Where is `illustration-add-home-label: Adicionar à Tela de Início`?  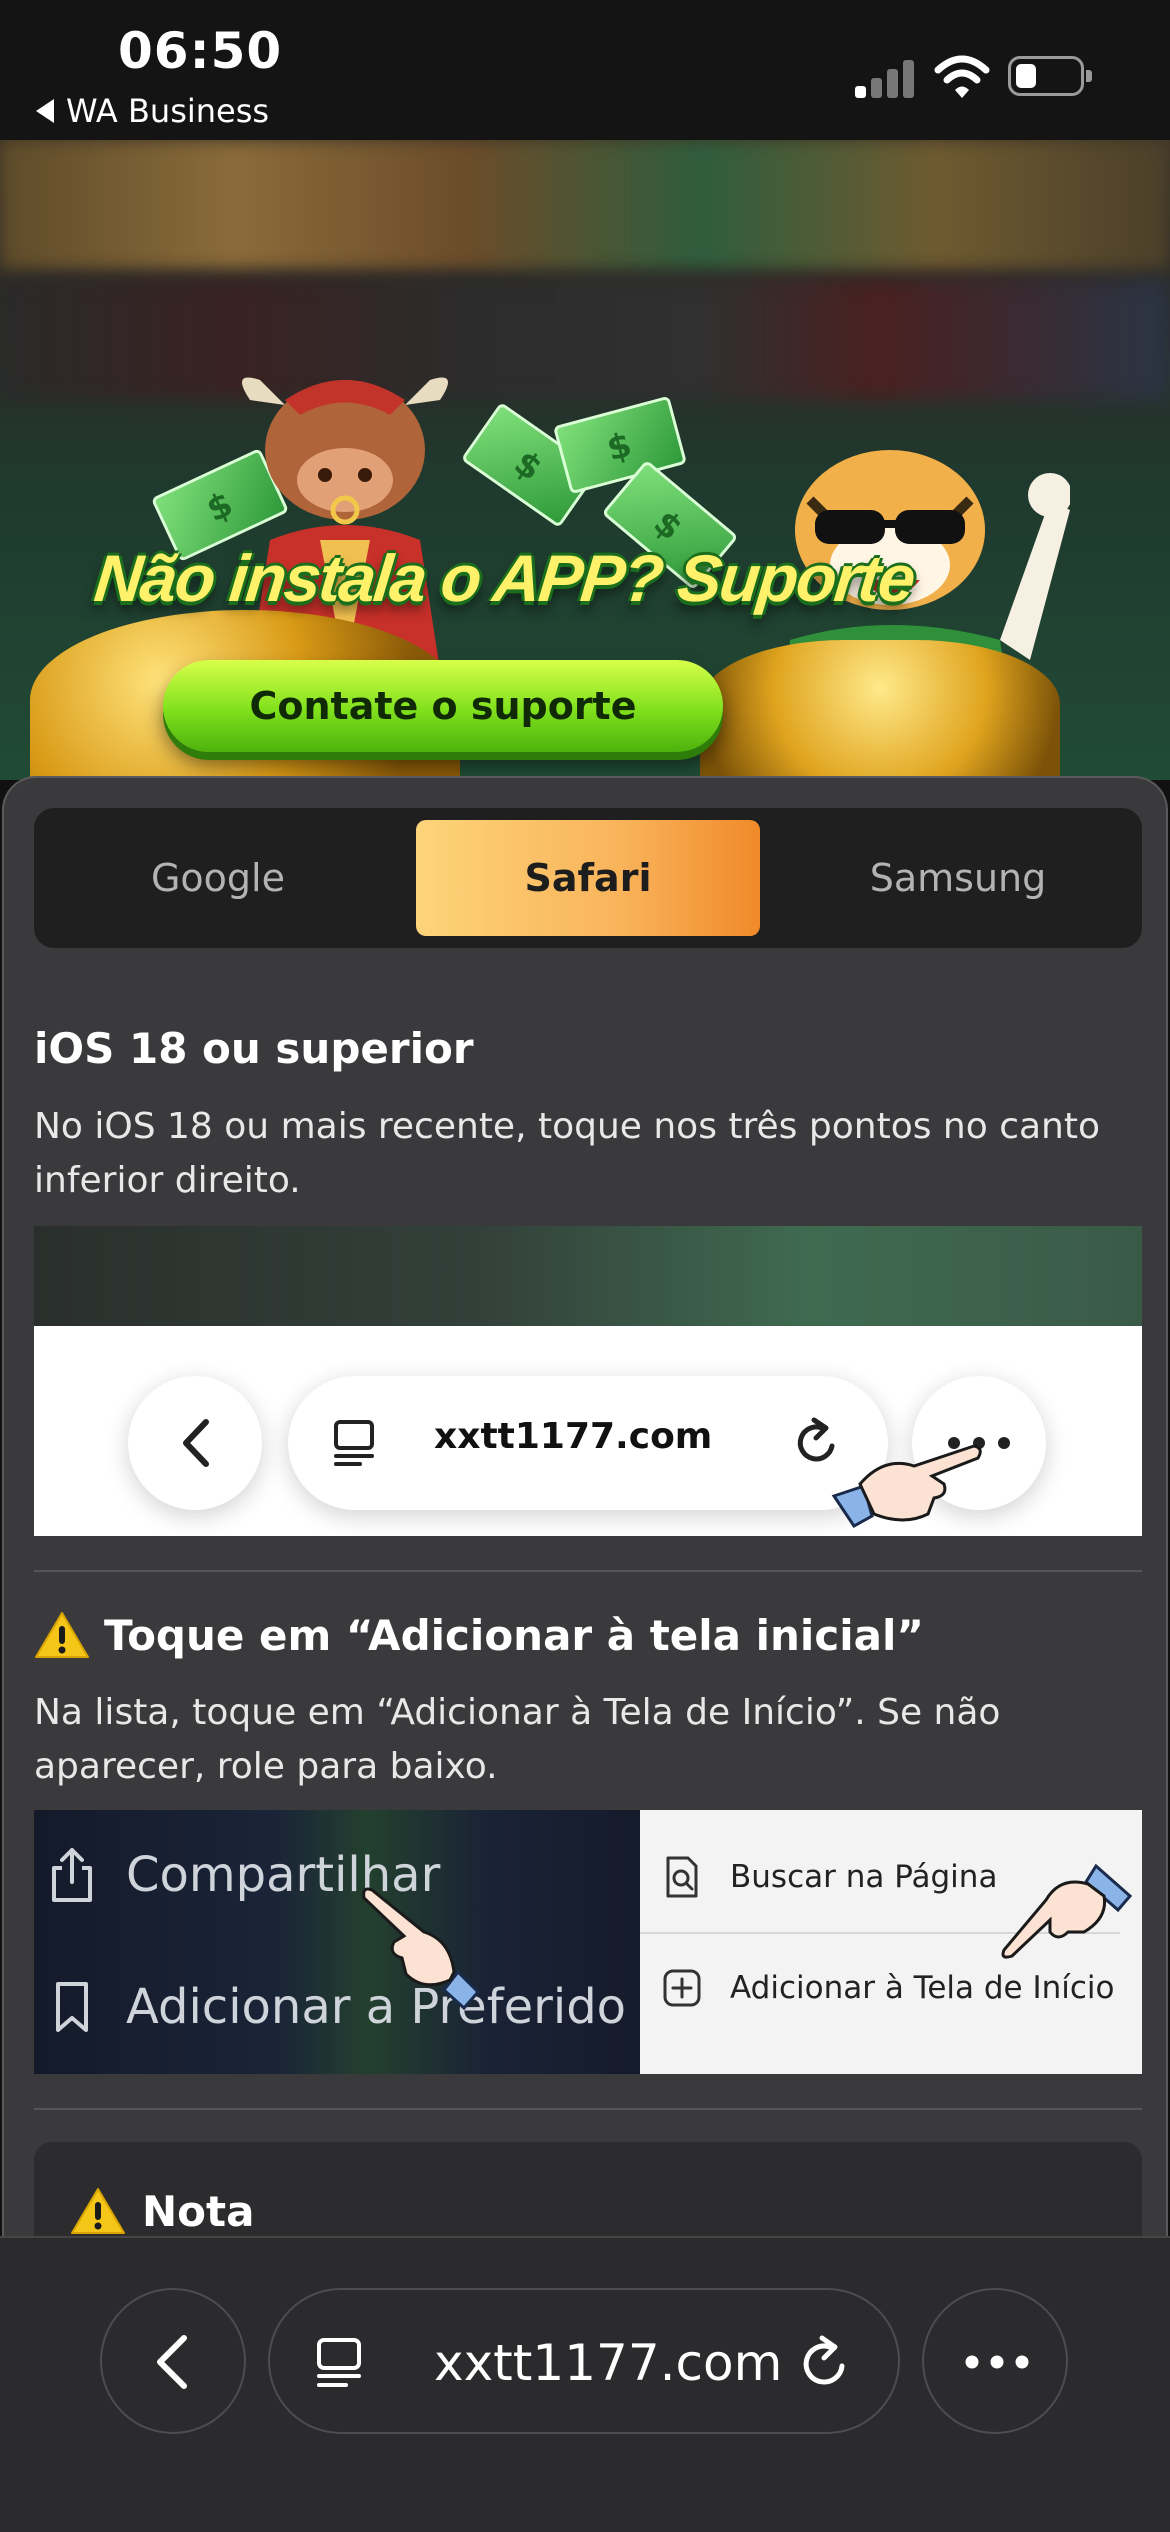
illustration-add-home-label: Adicionar à Tela de Início is located at coordinates (922, 1988).